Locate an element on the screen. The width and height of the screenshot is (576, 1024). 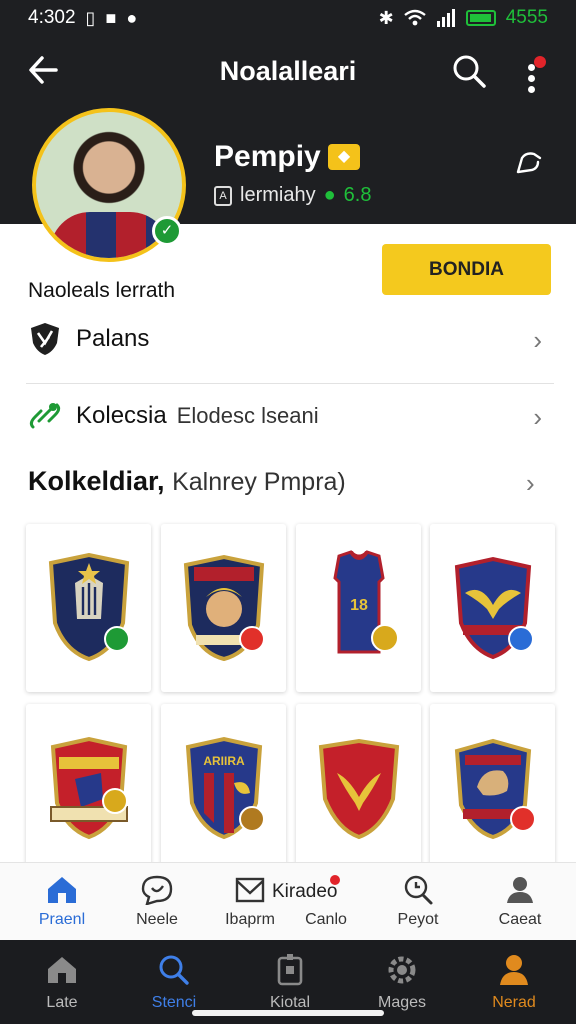
profile-score: 6.8 is located at coordinates (357, 195).